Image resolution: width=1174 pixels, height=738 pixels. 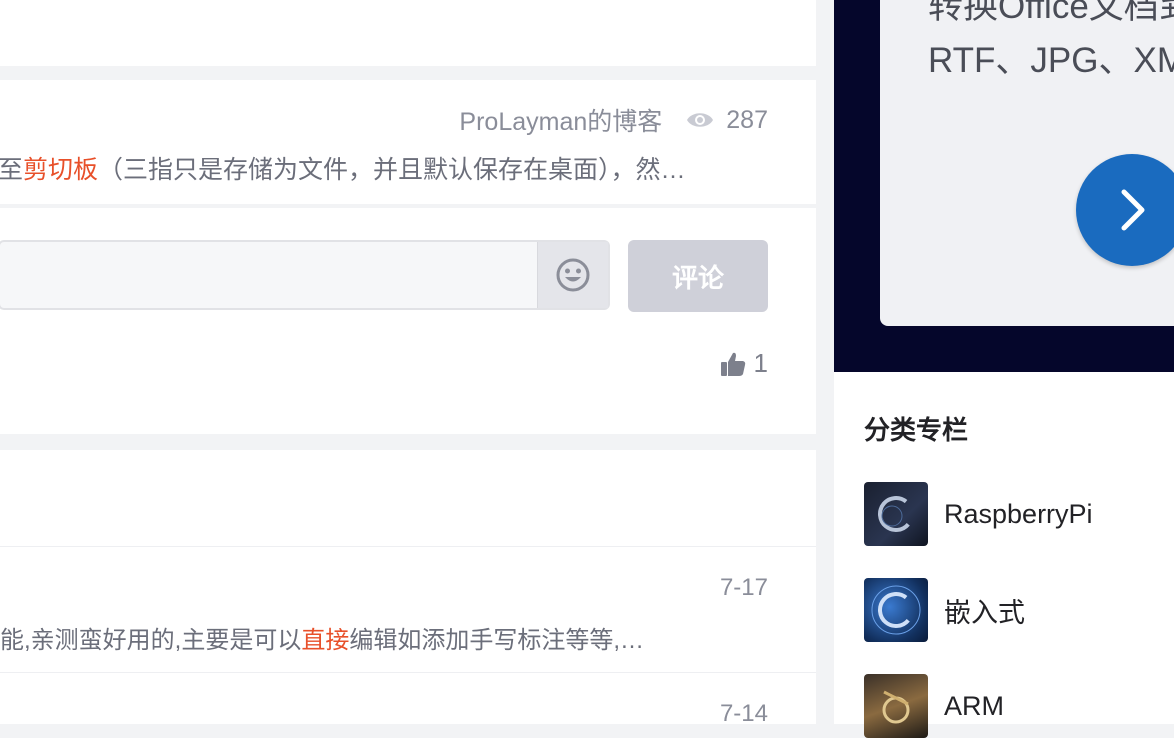 I want to click on promo-text-line2: RTF、JPG、XM, so click(x=1051, y=60).